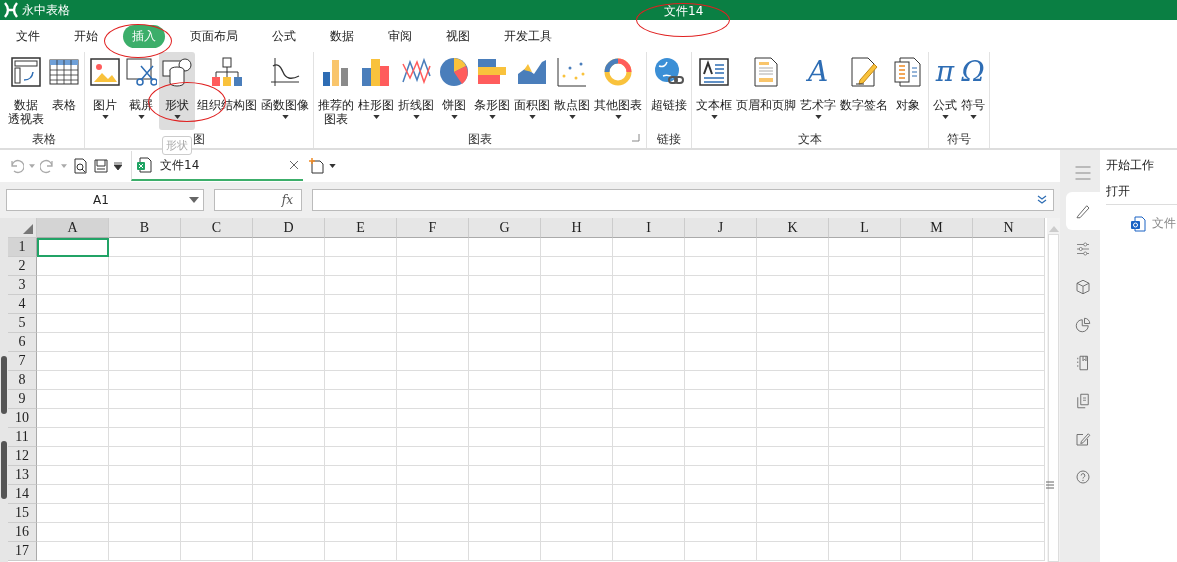 This screenshot has height=562, width=1177. Describe the element at coordinates (400, 36) in the screenshot. I see `menu-tab: 审阅` at that location.